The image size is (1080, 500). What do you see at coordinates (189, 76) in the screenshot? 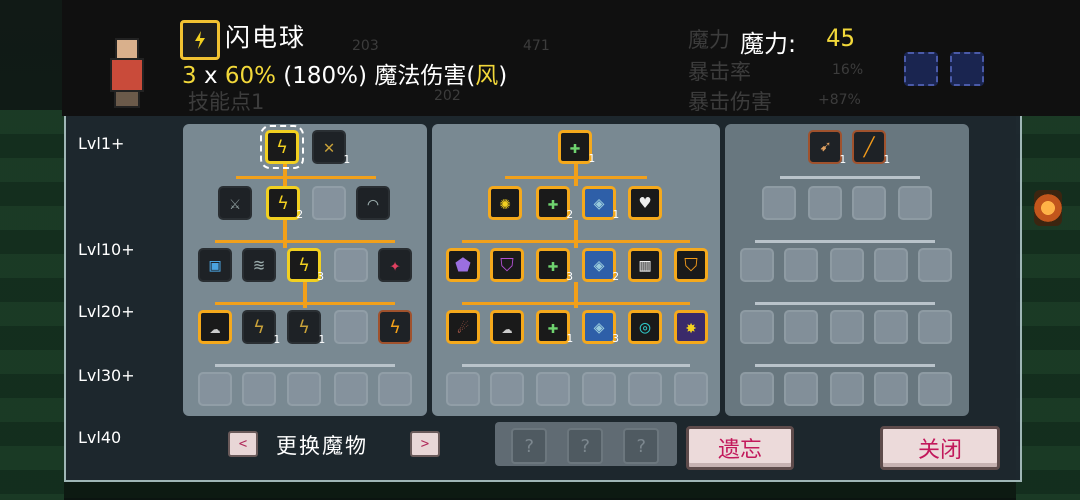
I see `hit-count: 3` at bounding box center [189, 76].